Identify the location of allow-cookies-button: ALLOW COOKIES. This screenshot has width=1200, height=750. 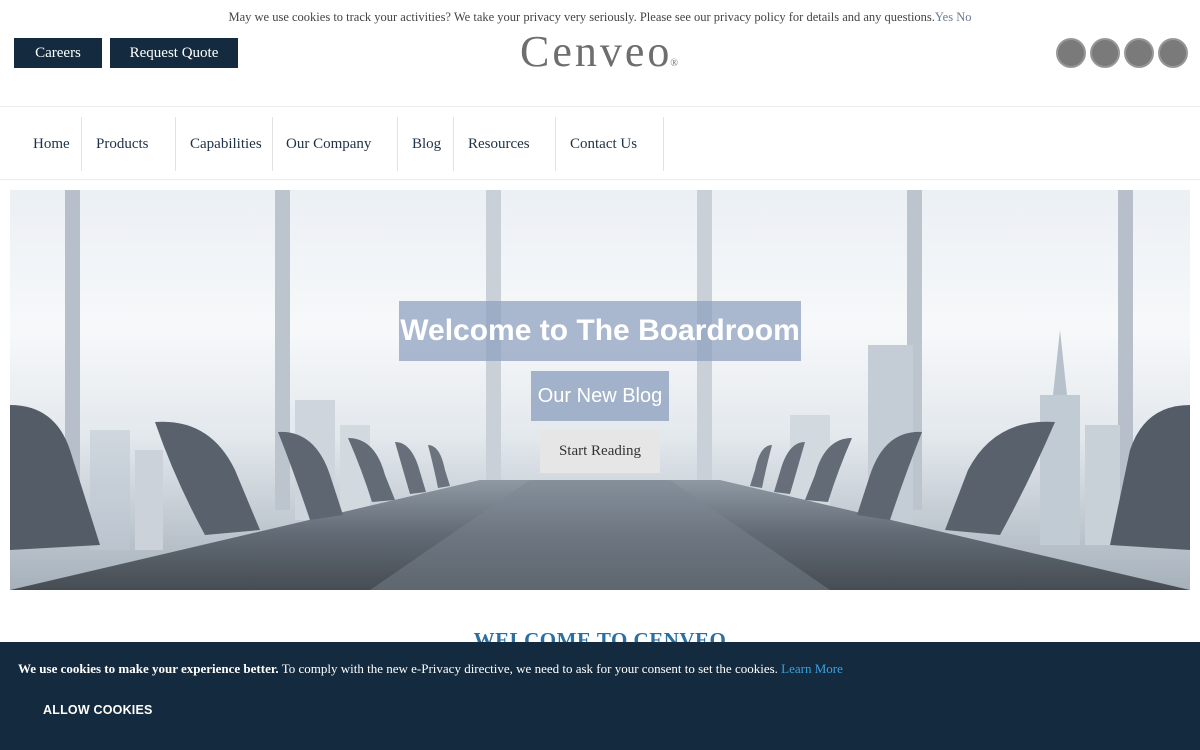
(98, 710).